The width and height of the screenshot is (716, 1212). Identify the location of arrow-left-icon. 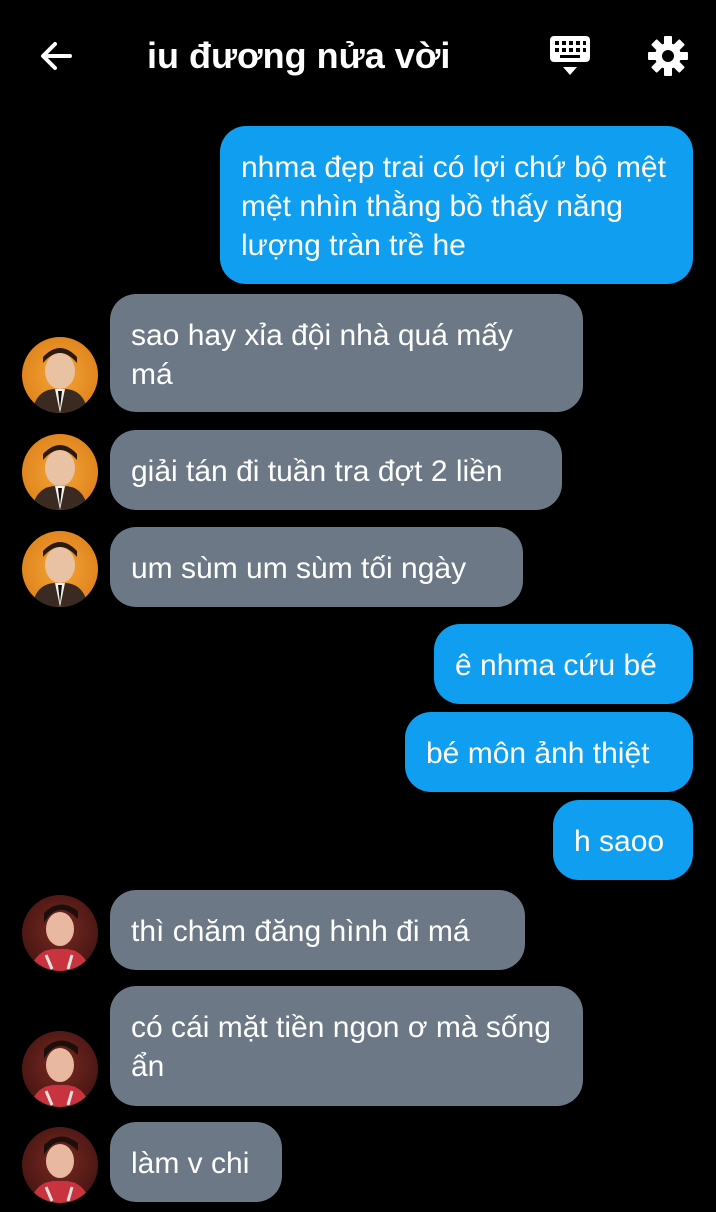
(56, 56).